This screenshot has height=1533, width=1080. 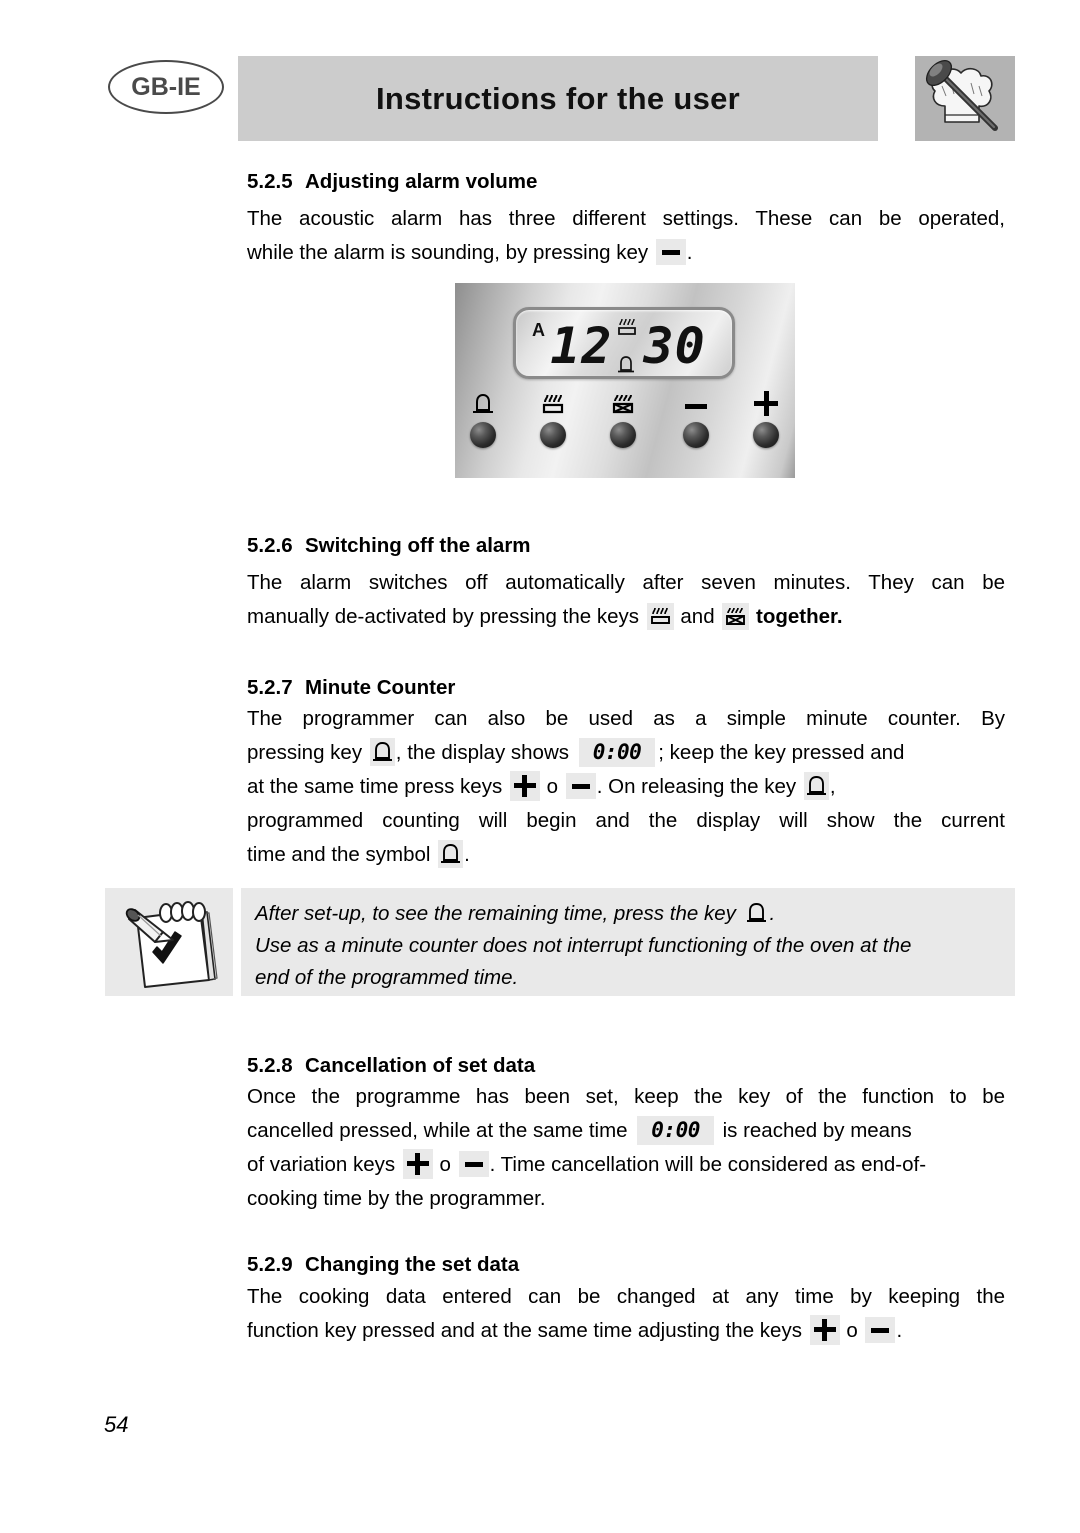 I want to click on section-heading-5-2-6: 5.2.6 Switching off the alarm, so click(x=389, y=546).